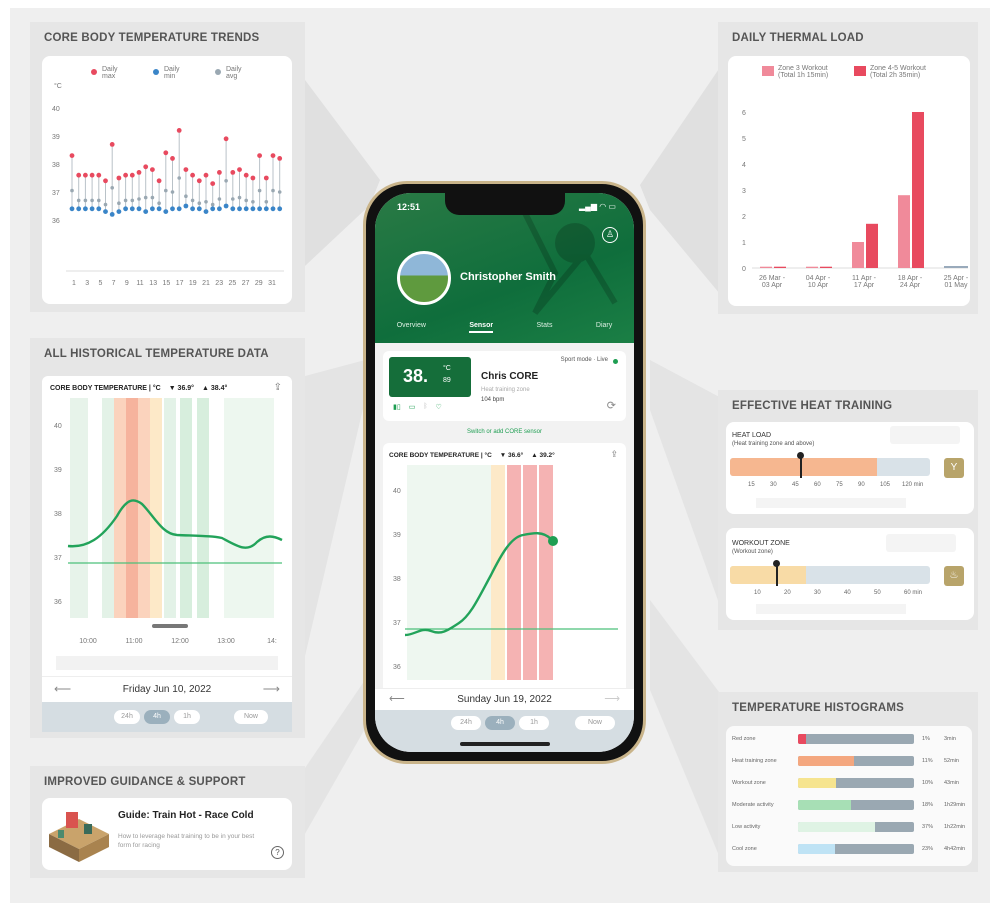 This screenshot has width=999, height=911. What do you see at coordinates (170, 626) in the screenshot?
I see `scroll-handle` at bounding box center [170, 626].